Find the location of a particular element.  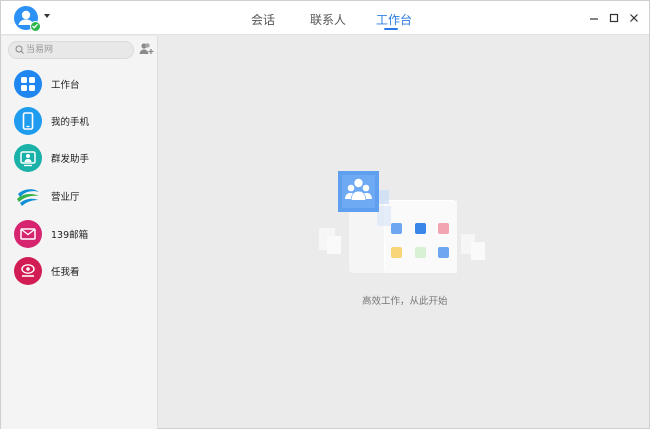

close-icon is located at coordinates (634, 18).